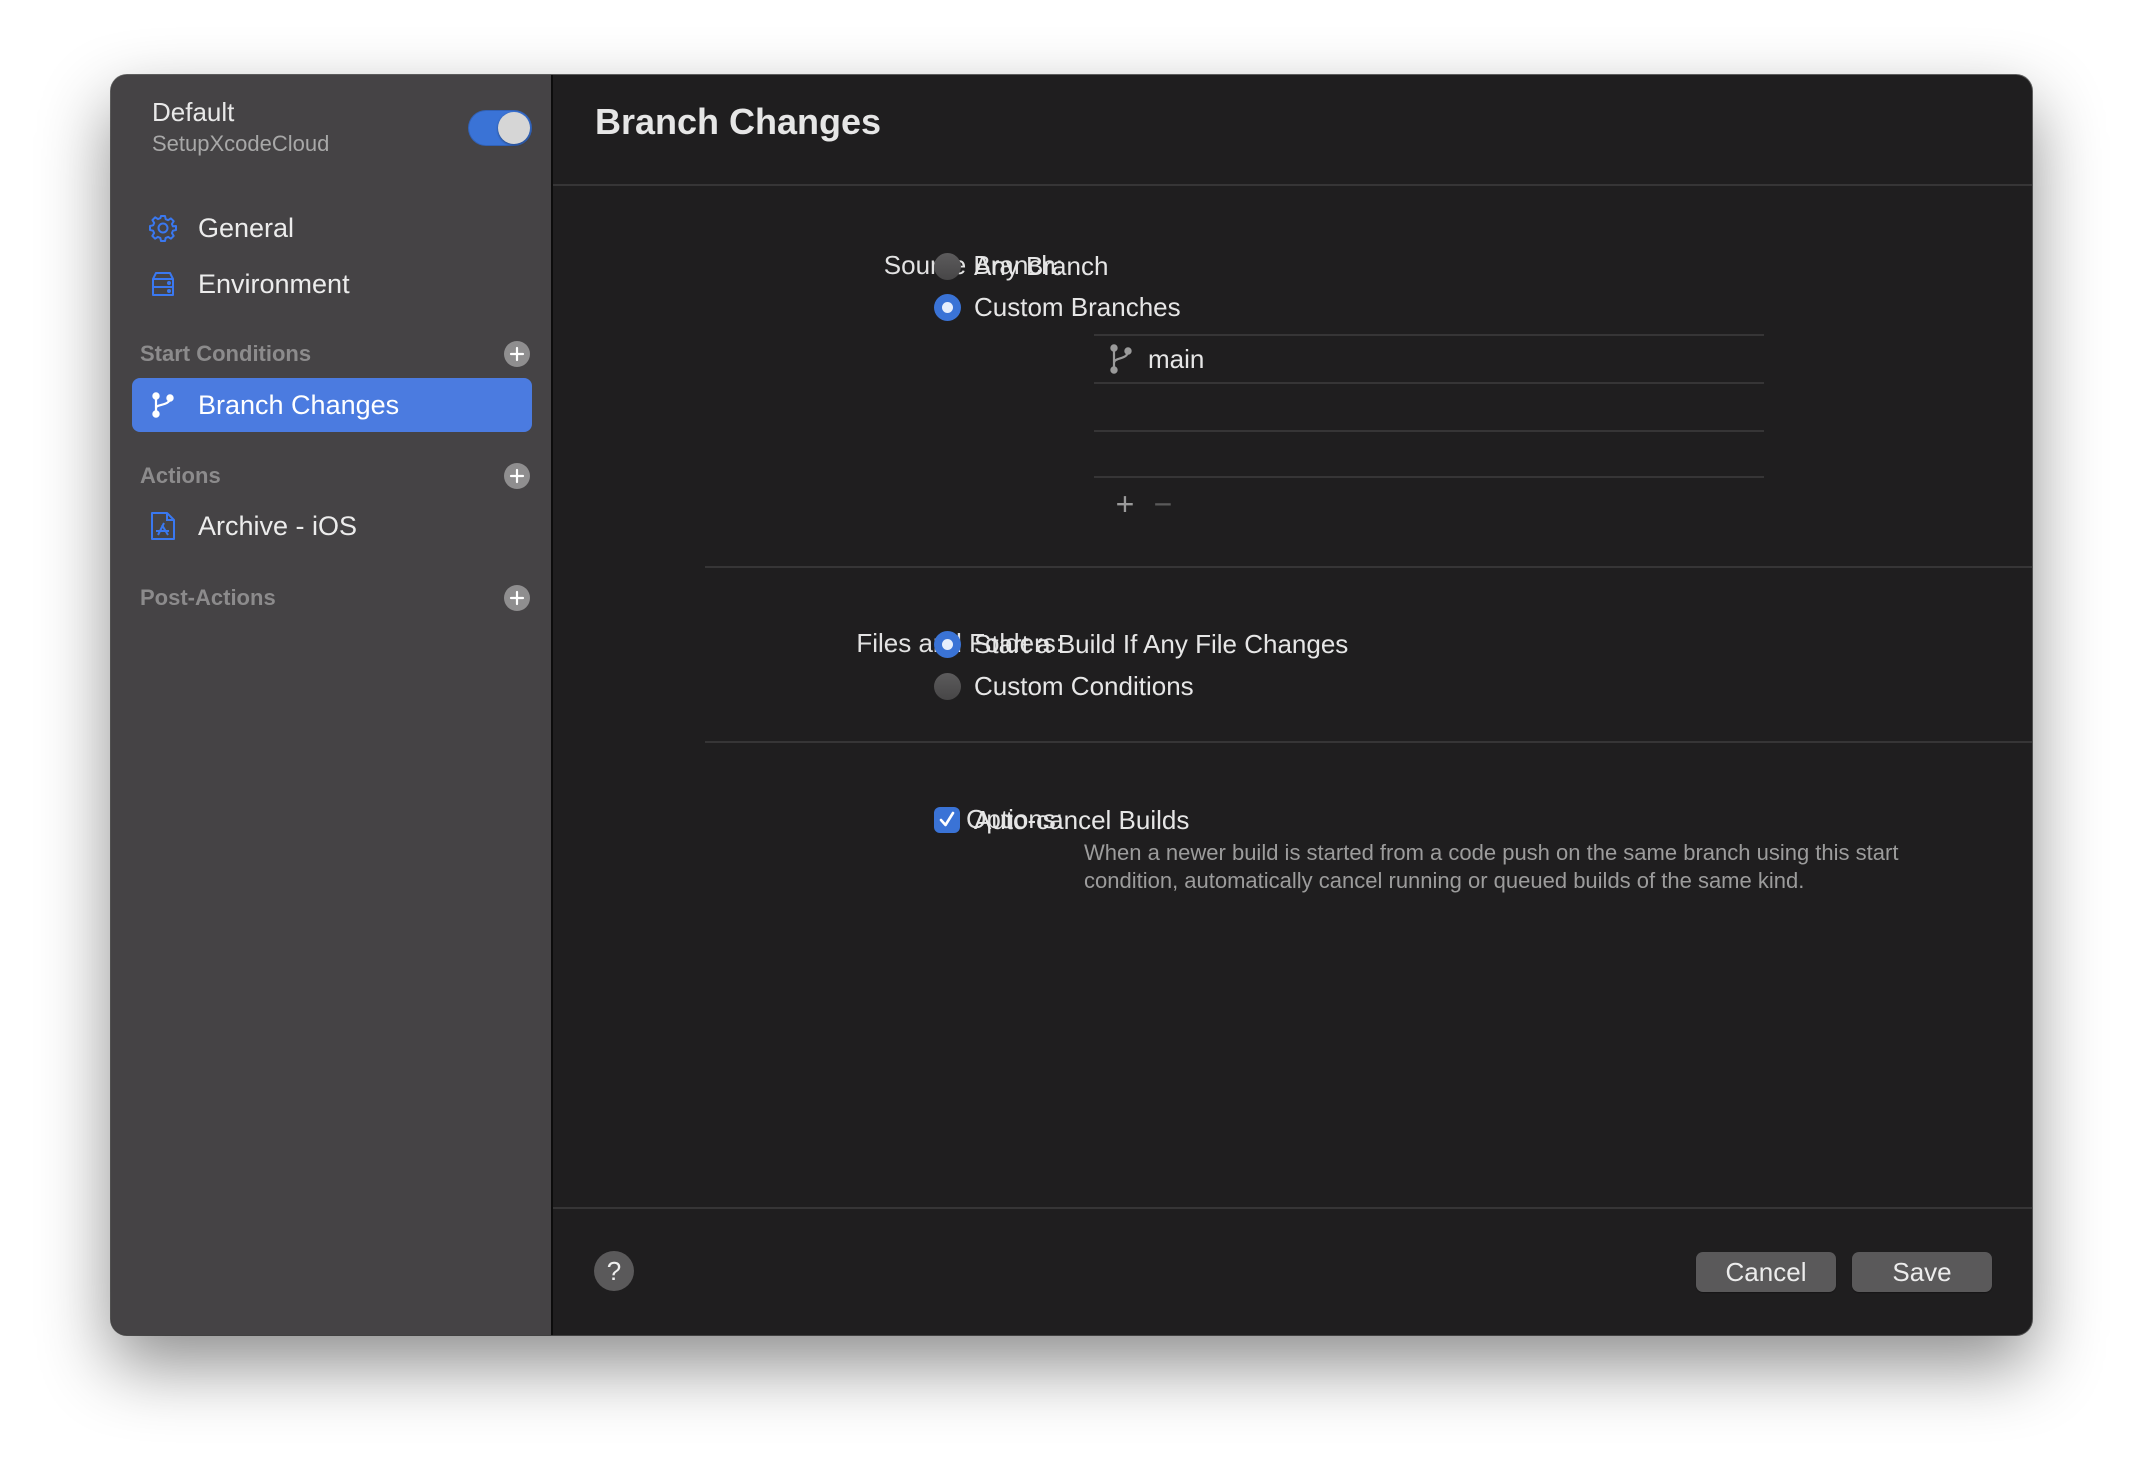  Describe the element at coordinates (1429, 358) in the screenshot. I see `branch-row: main` at that location.